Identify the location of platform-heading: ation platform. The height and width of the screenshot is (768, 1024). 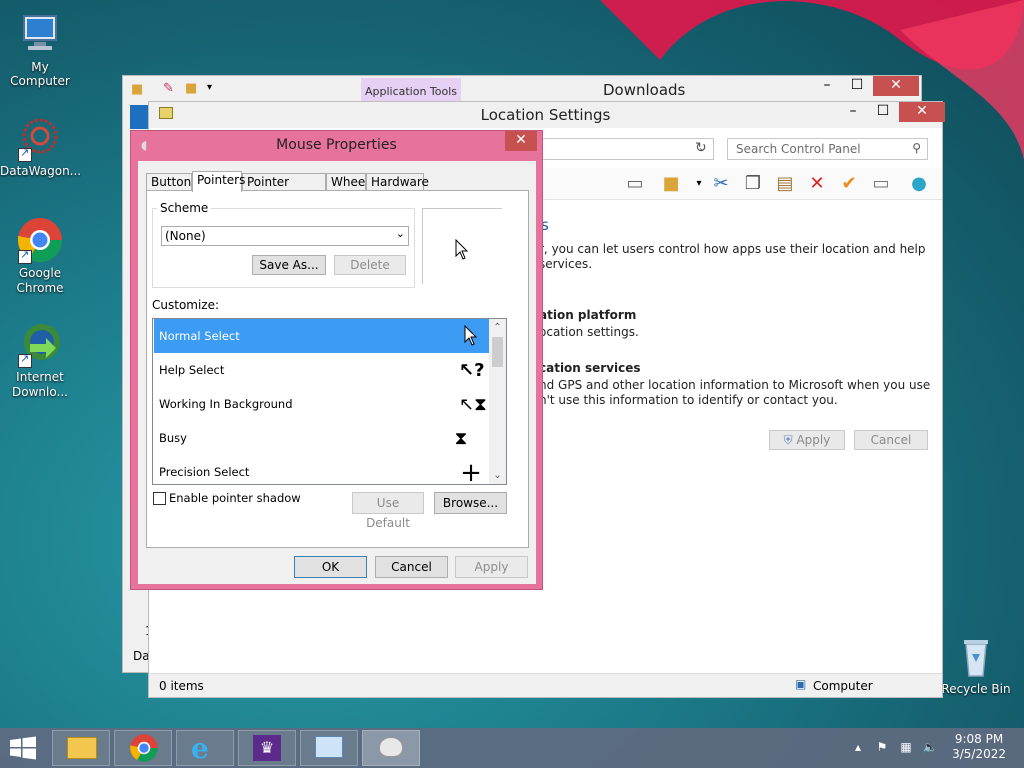
(588, 315).